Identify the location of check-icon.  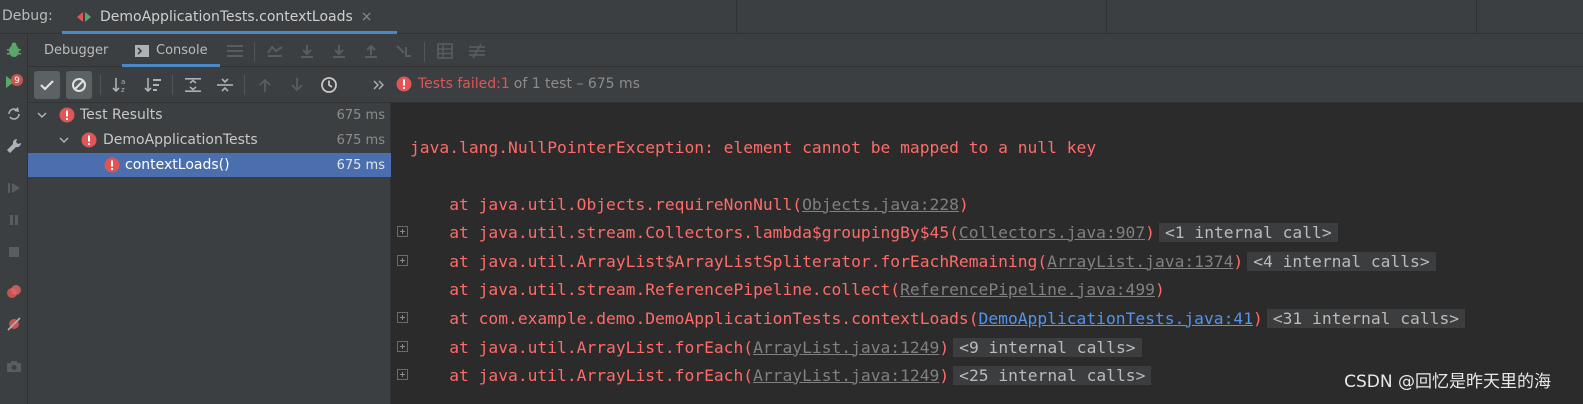
(47, 85).